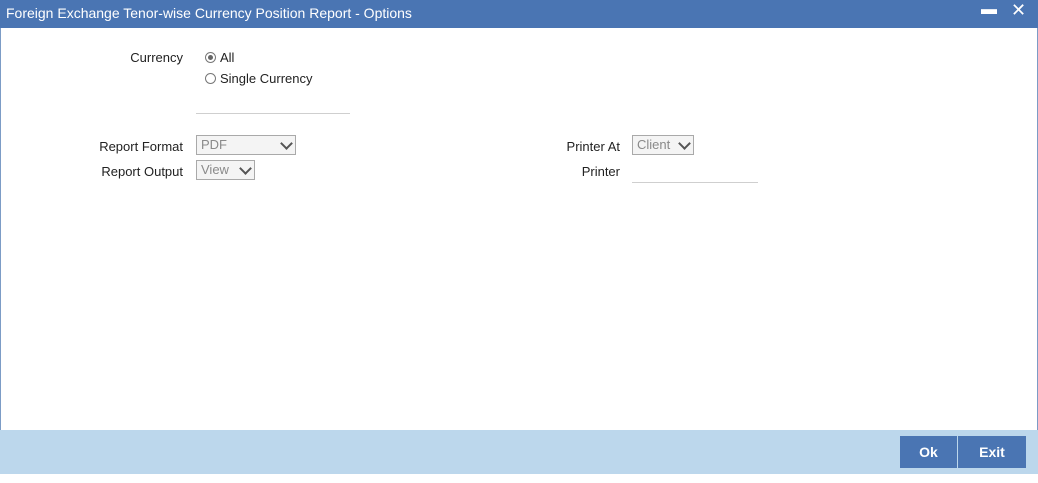  I want to click on printer-at-value: Client, so click(654, 144).